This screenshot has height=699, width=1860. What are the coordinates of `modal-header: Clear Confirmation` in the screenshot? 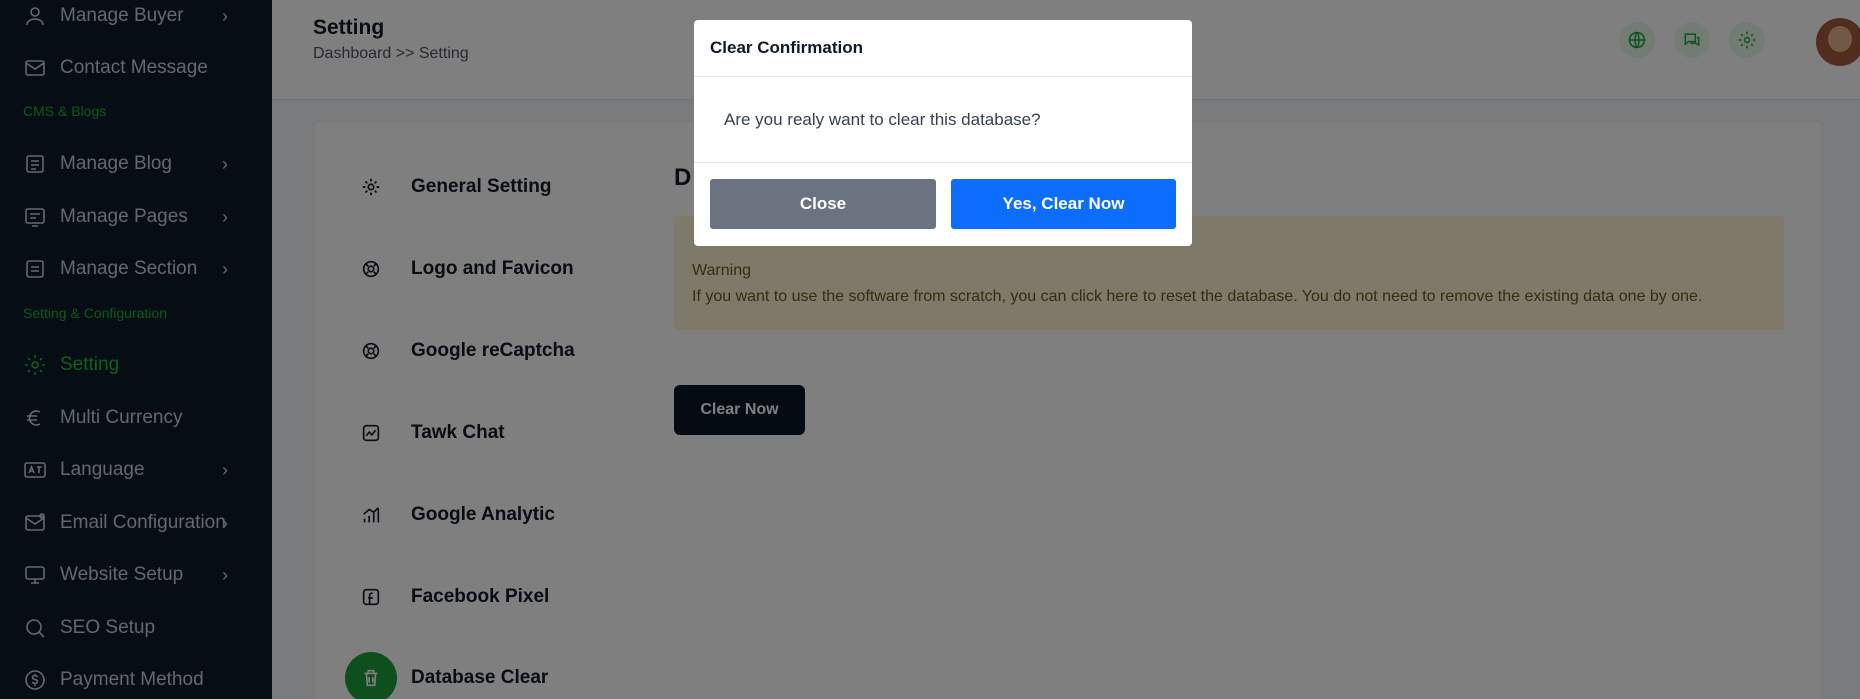 It's located at (943, 48).